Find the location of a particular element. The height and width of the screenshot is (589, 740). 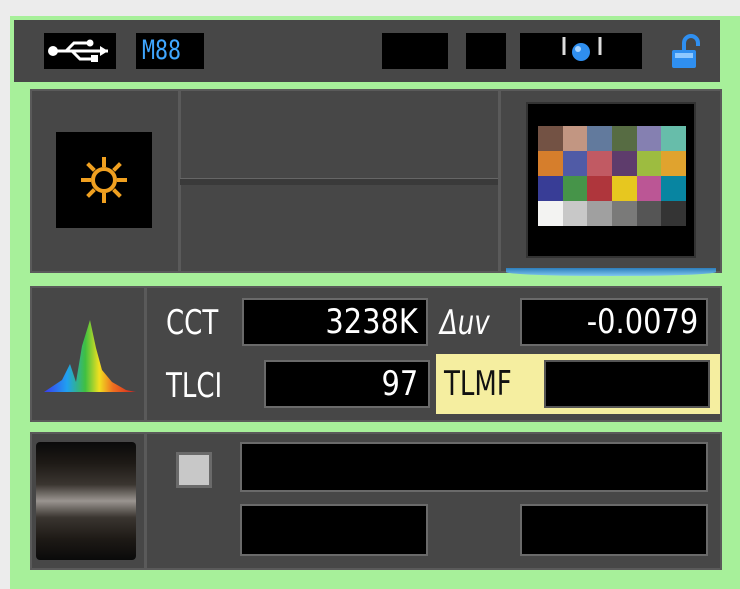

cct-value: 3238K is located at coordinates (371, 322).